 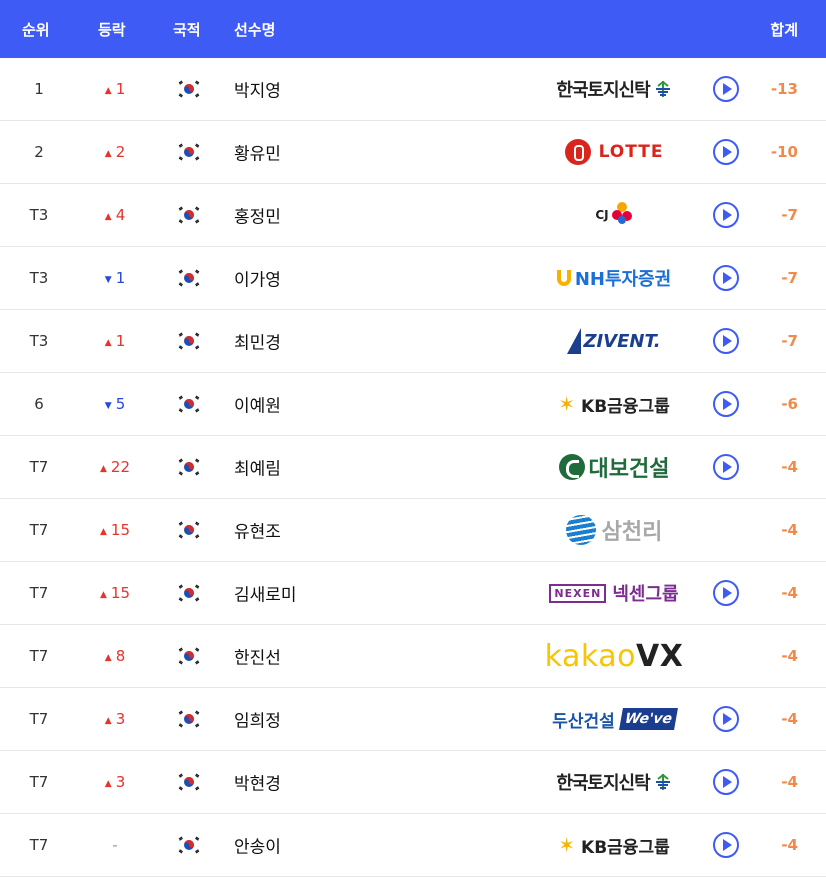 I want to click on table-row: T7 ▲ 3 임희정 두산건설 We've -4, so click(x=413, y=719).